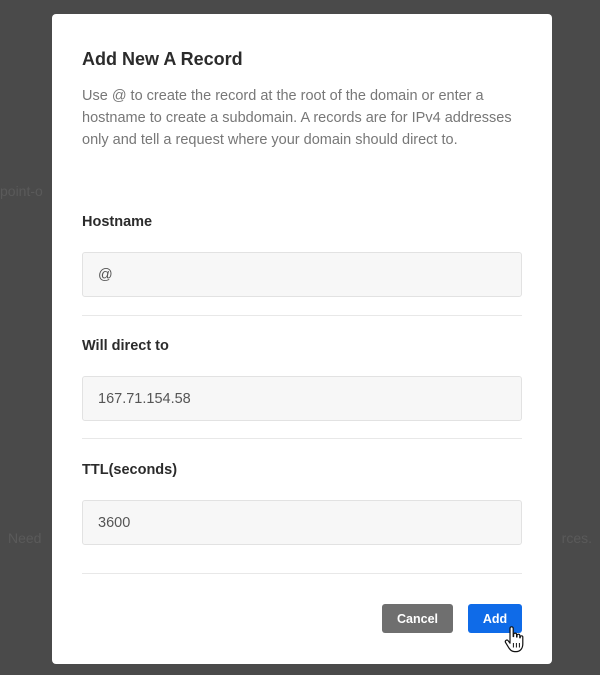 Image resolution: width=600 pixels, height=675 pixels. Describe the element at coordinates (125, 346) in the screenshot. I see `direct-to-label: Will direct to` at that location.